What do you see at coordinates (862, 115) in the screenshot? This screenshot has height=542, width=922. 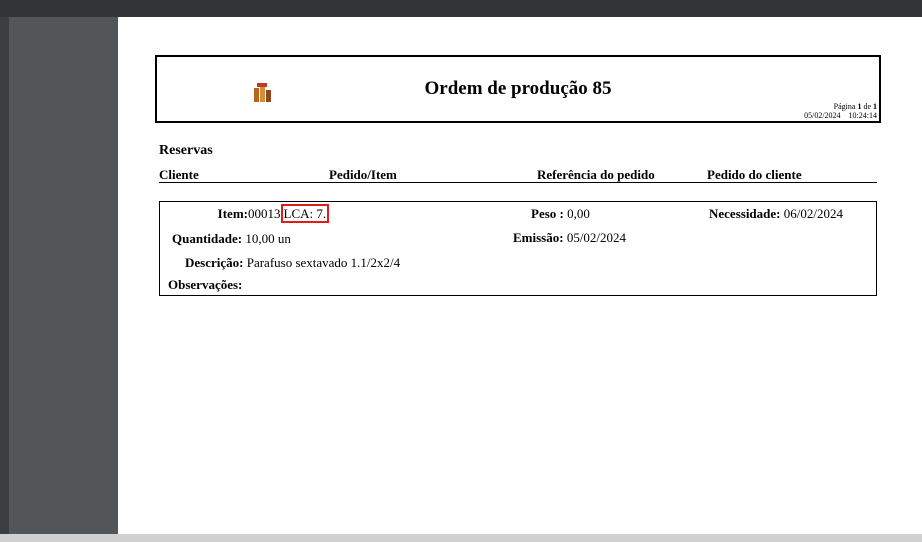 I see `print-time: 10:24:14` at bounding box center [862, 115].